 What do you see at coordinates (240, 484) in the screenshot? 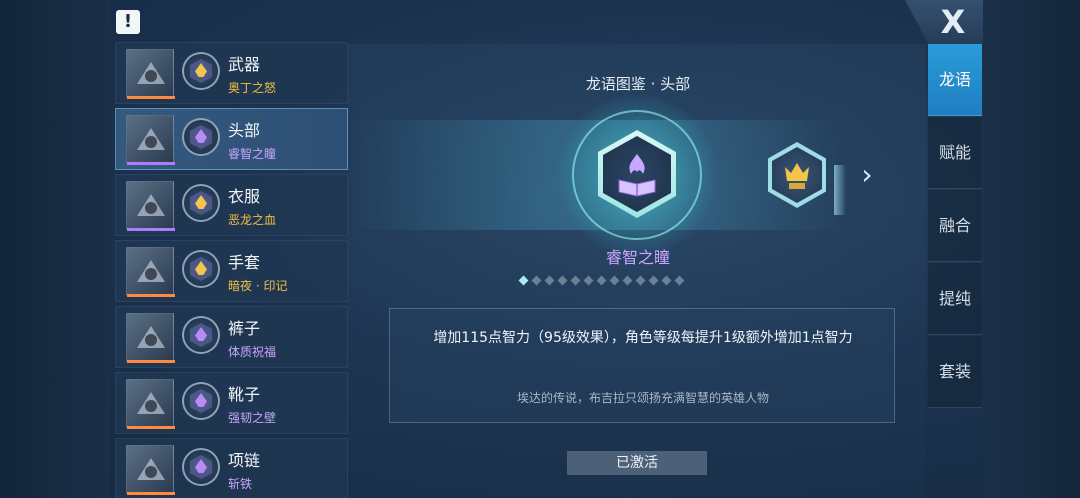
I see `equipment-rune-name: 斩铁` at bounding box center [240, 484].